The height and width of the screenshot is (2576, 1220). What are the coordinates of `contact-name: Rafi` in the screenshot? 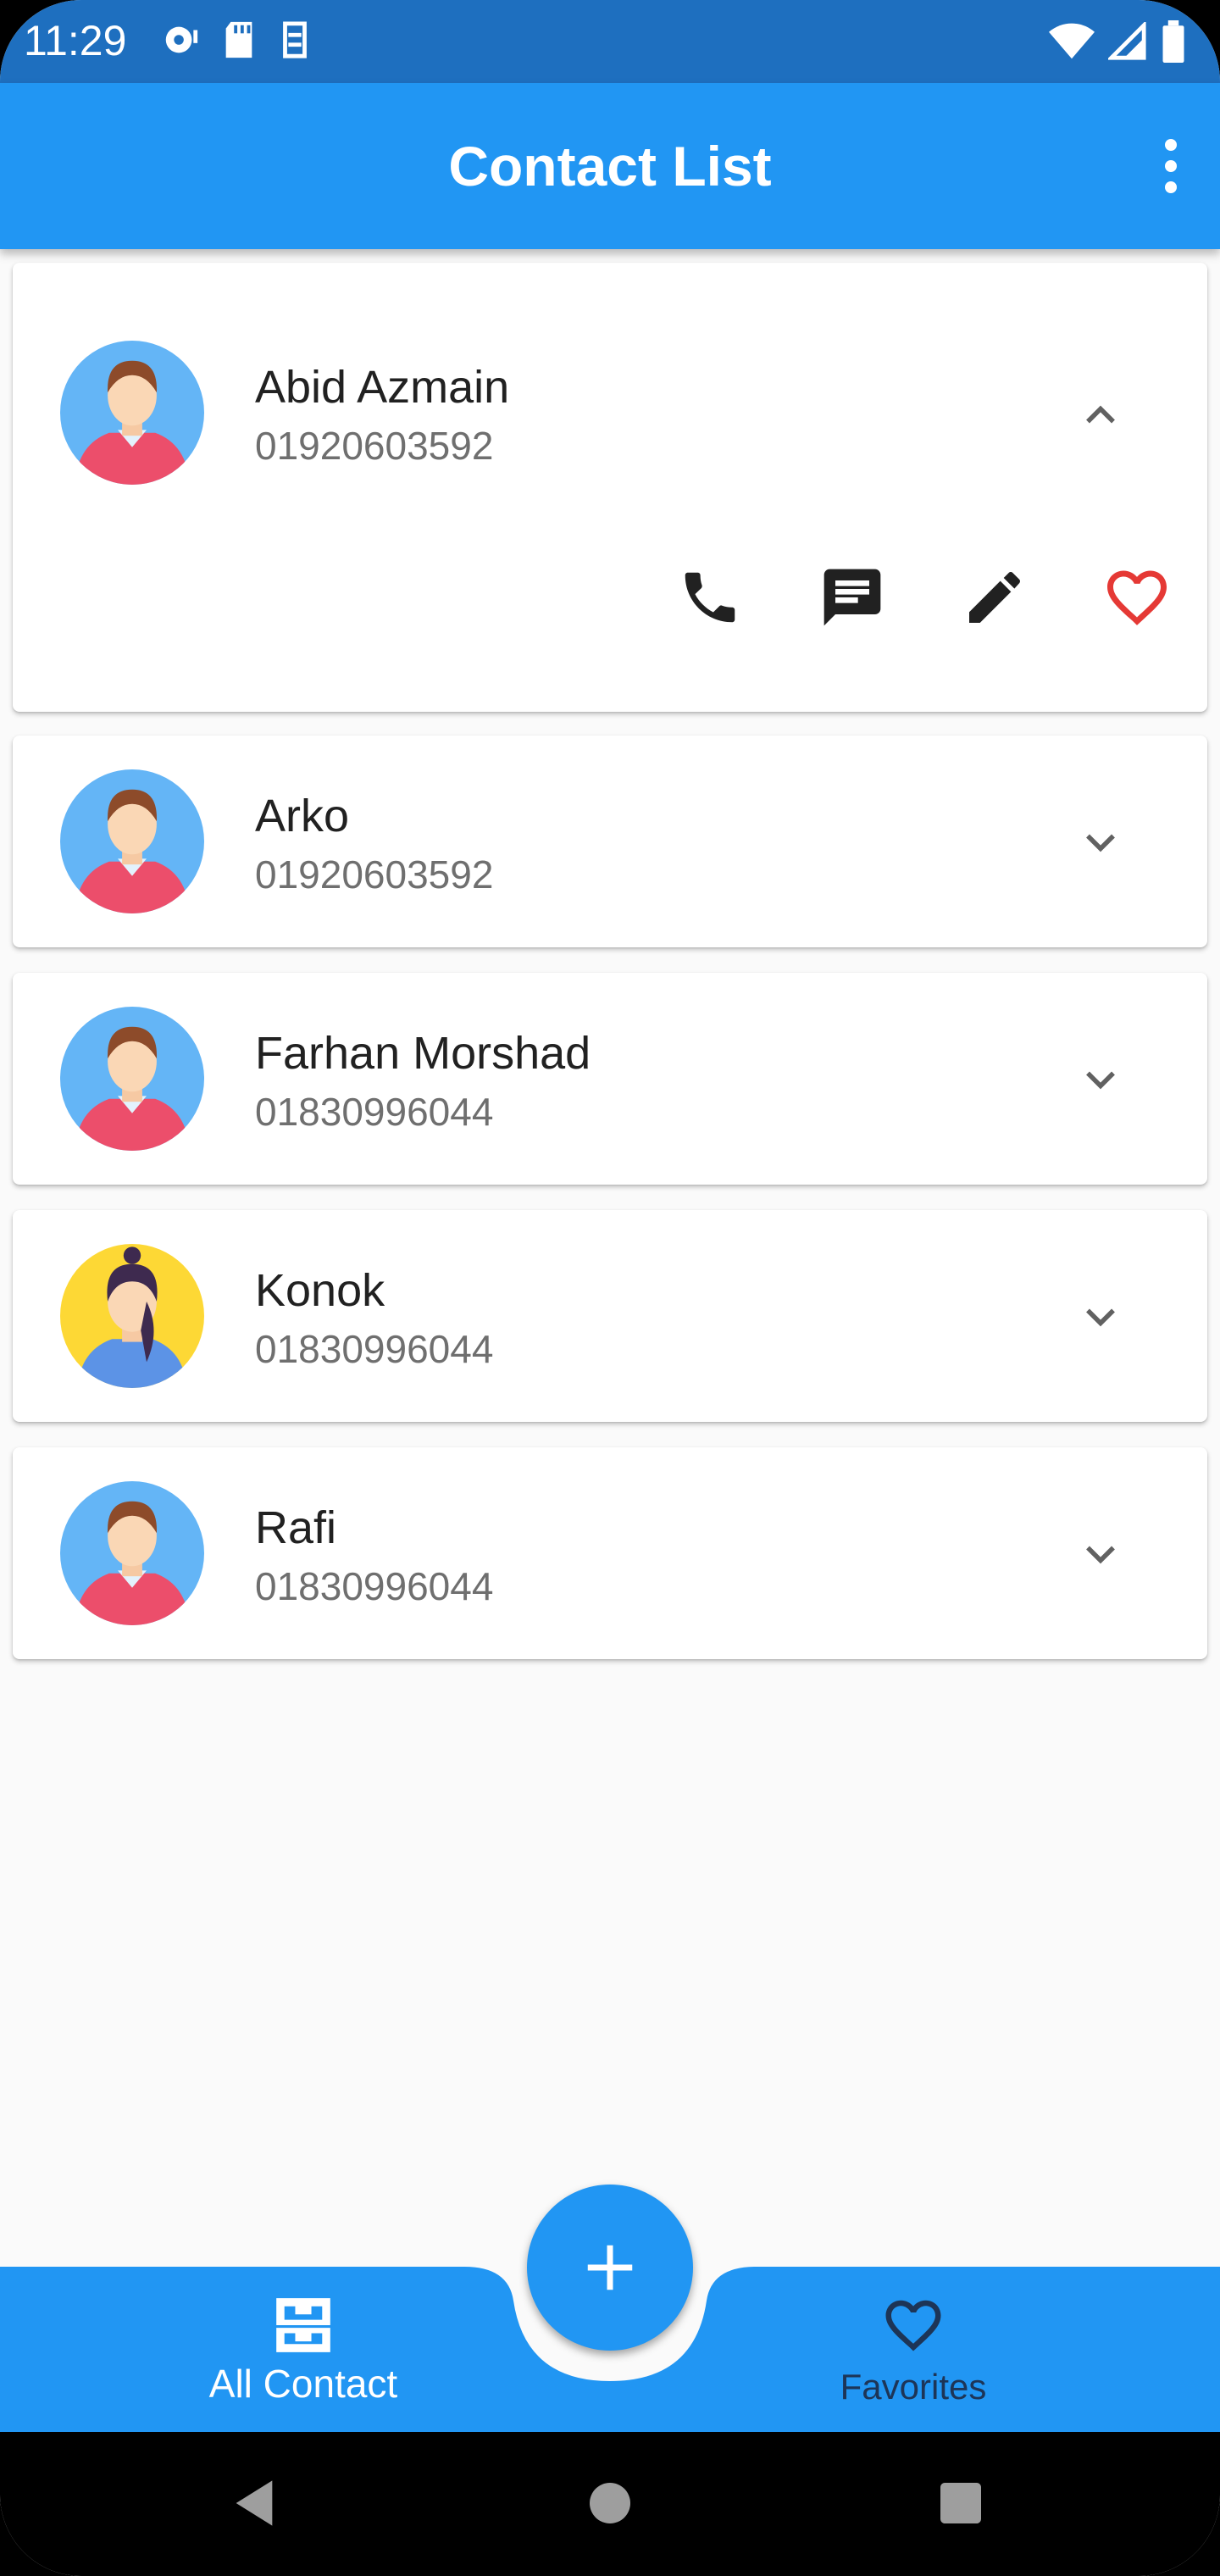 It's located at (296, 1527).